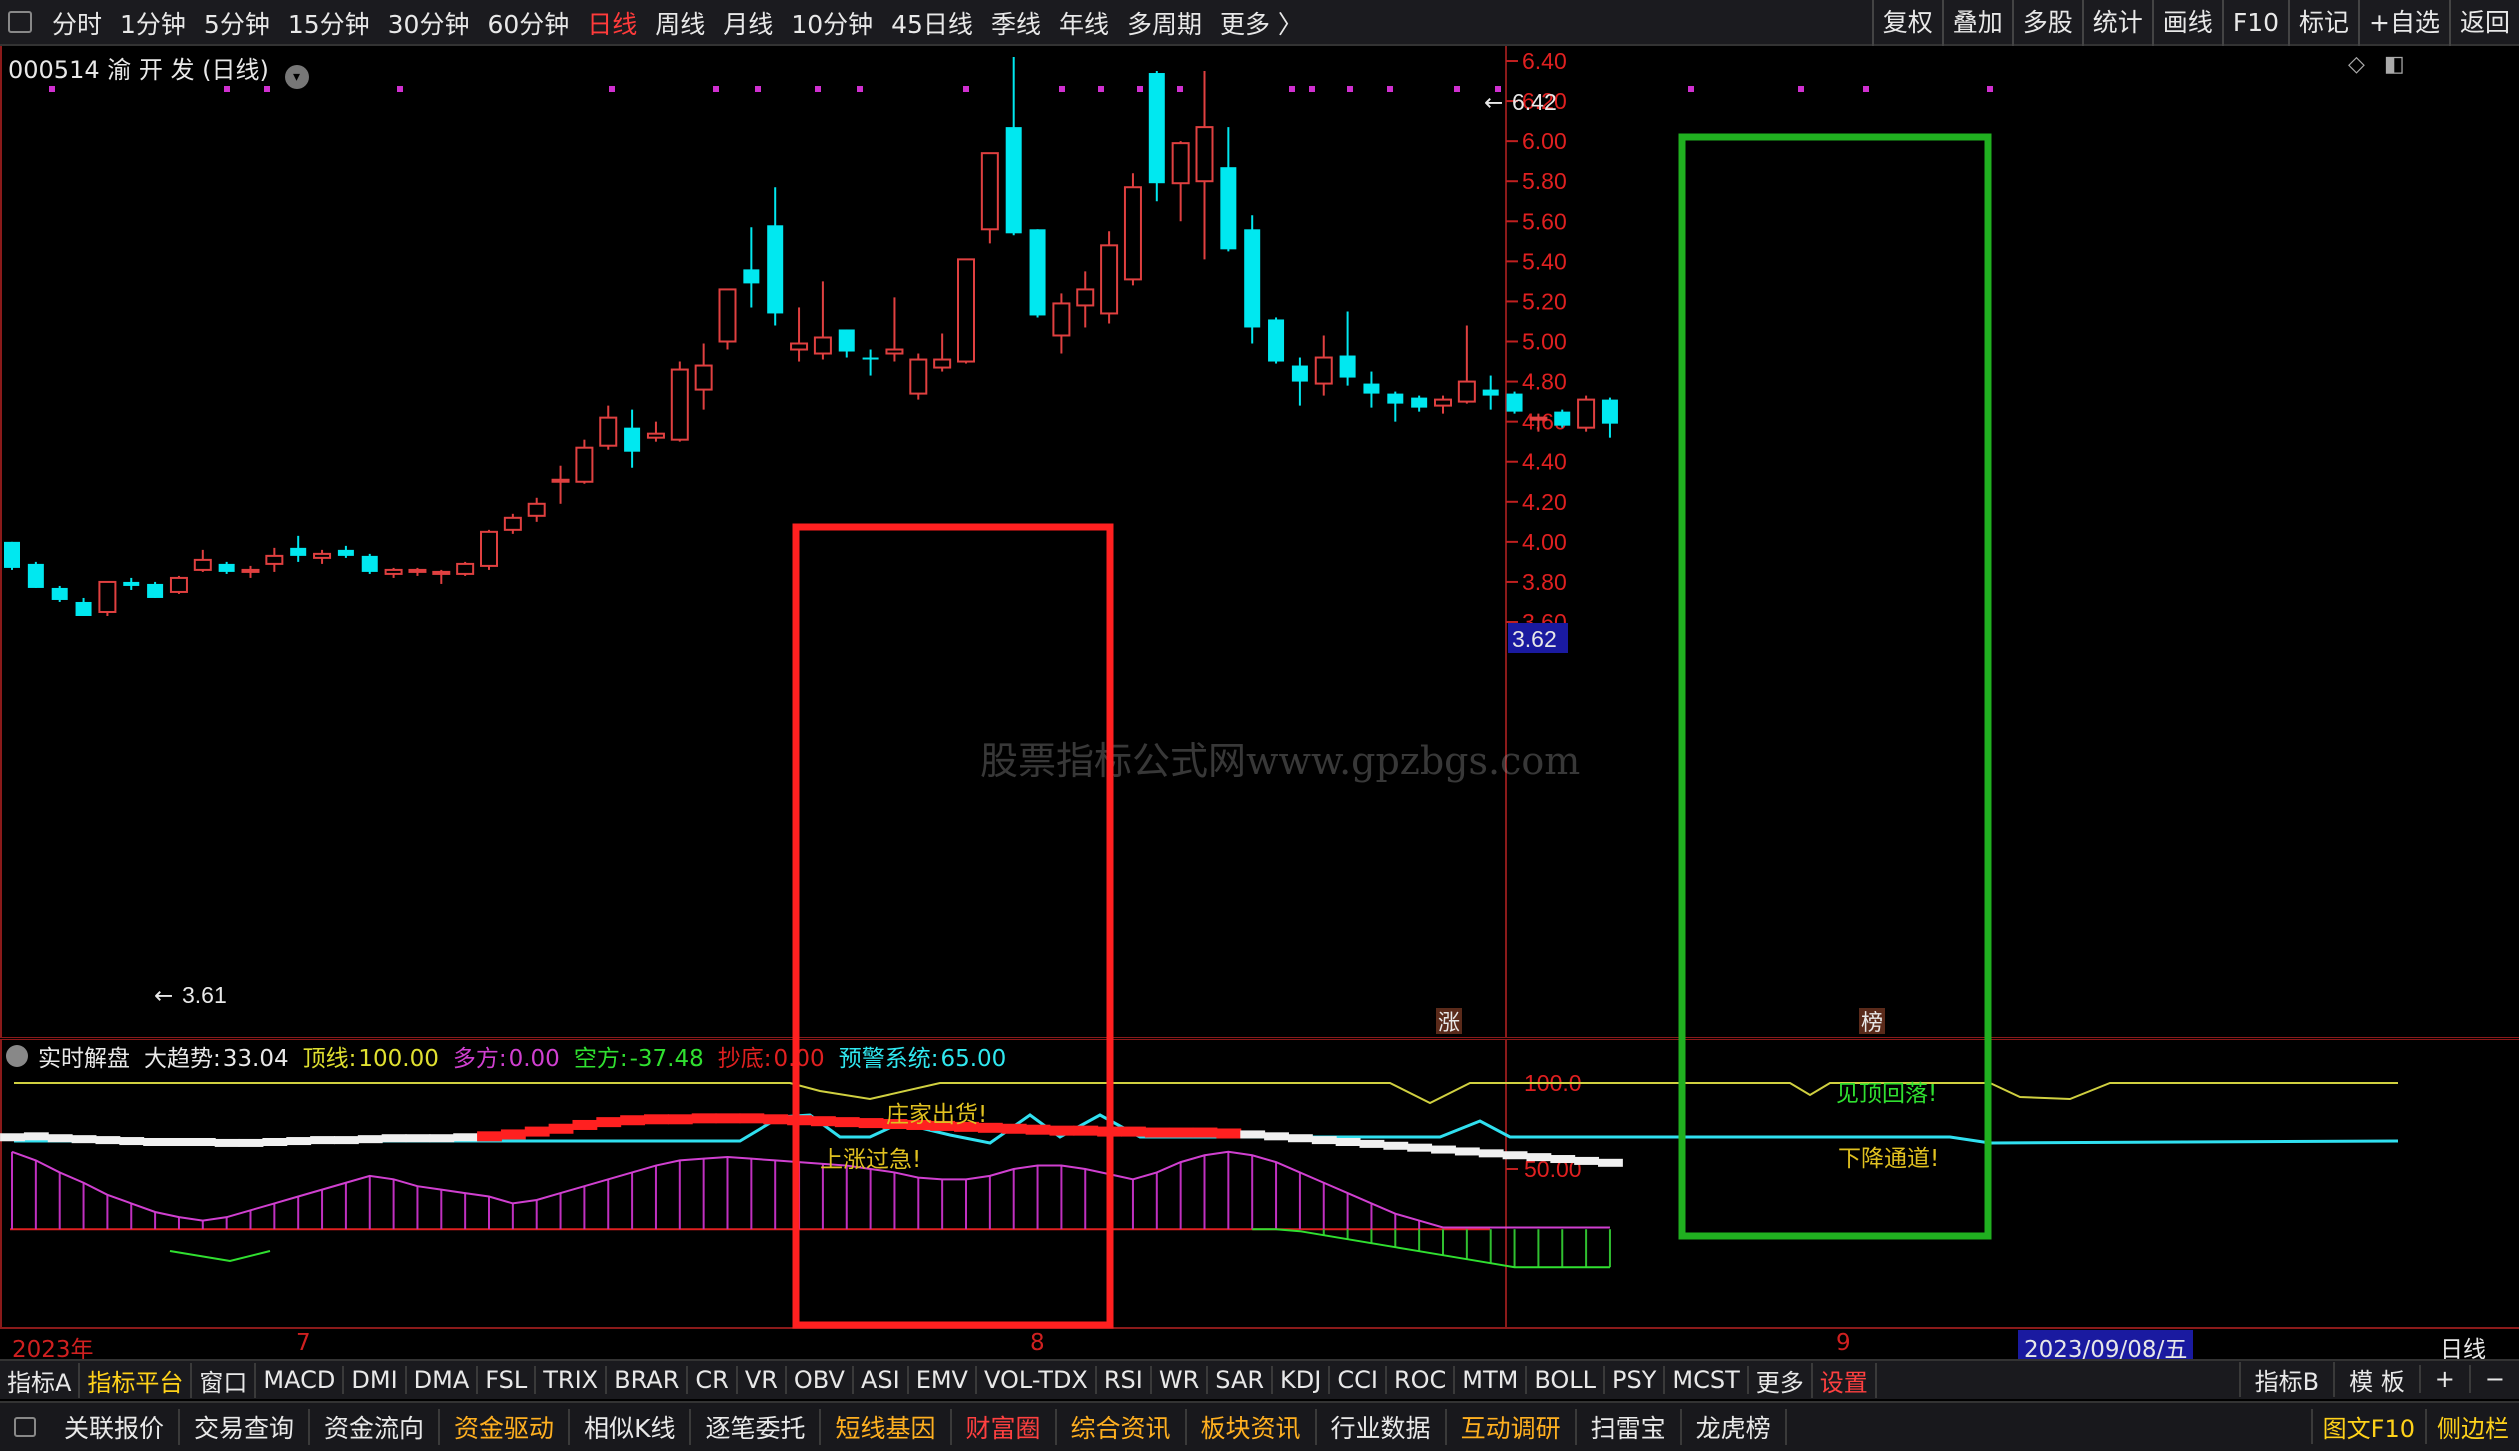 This screenshot has width=2519, height=1451. What do you see at coordinates (1252, 1427) in the screenshot?
I see `function-button-9: 板块资讯` at bounding box center [1252, 1427].